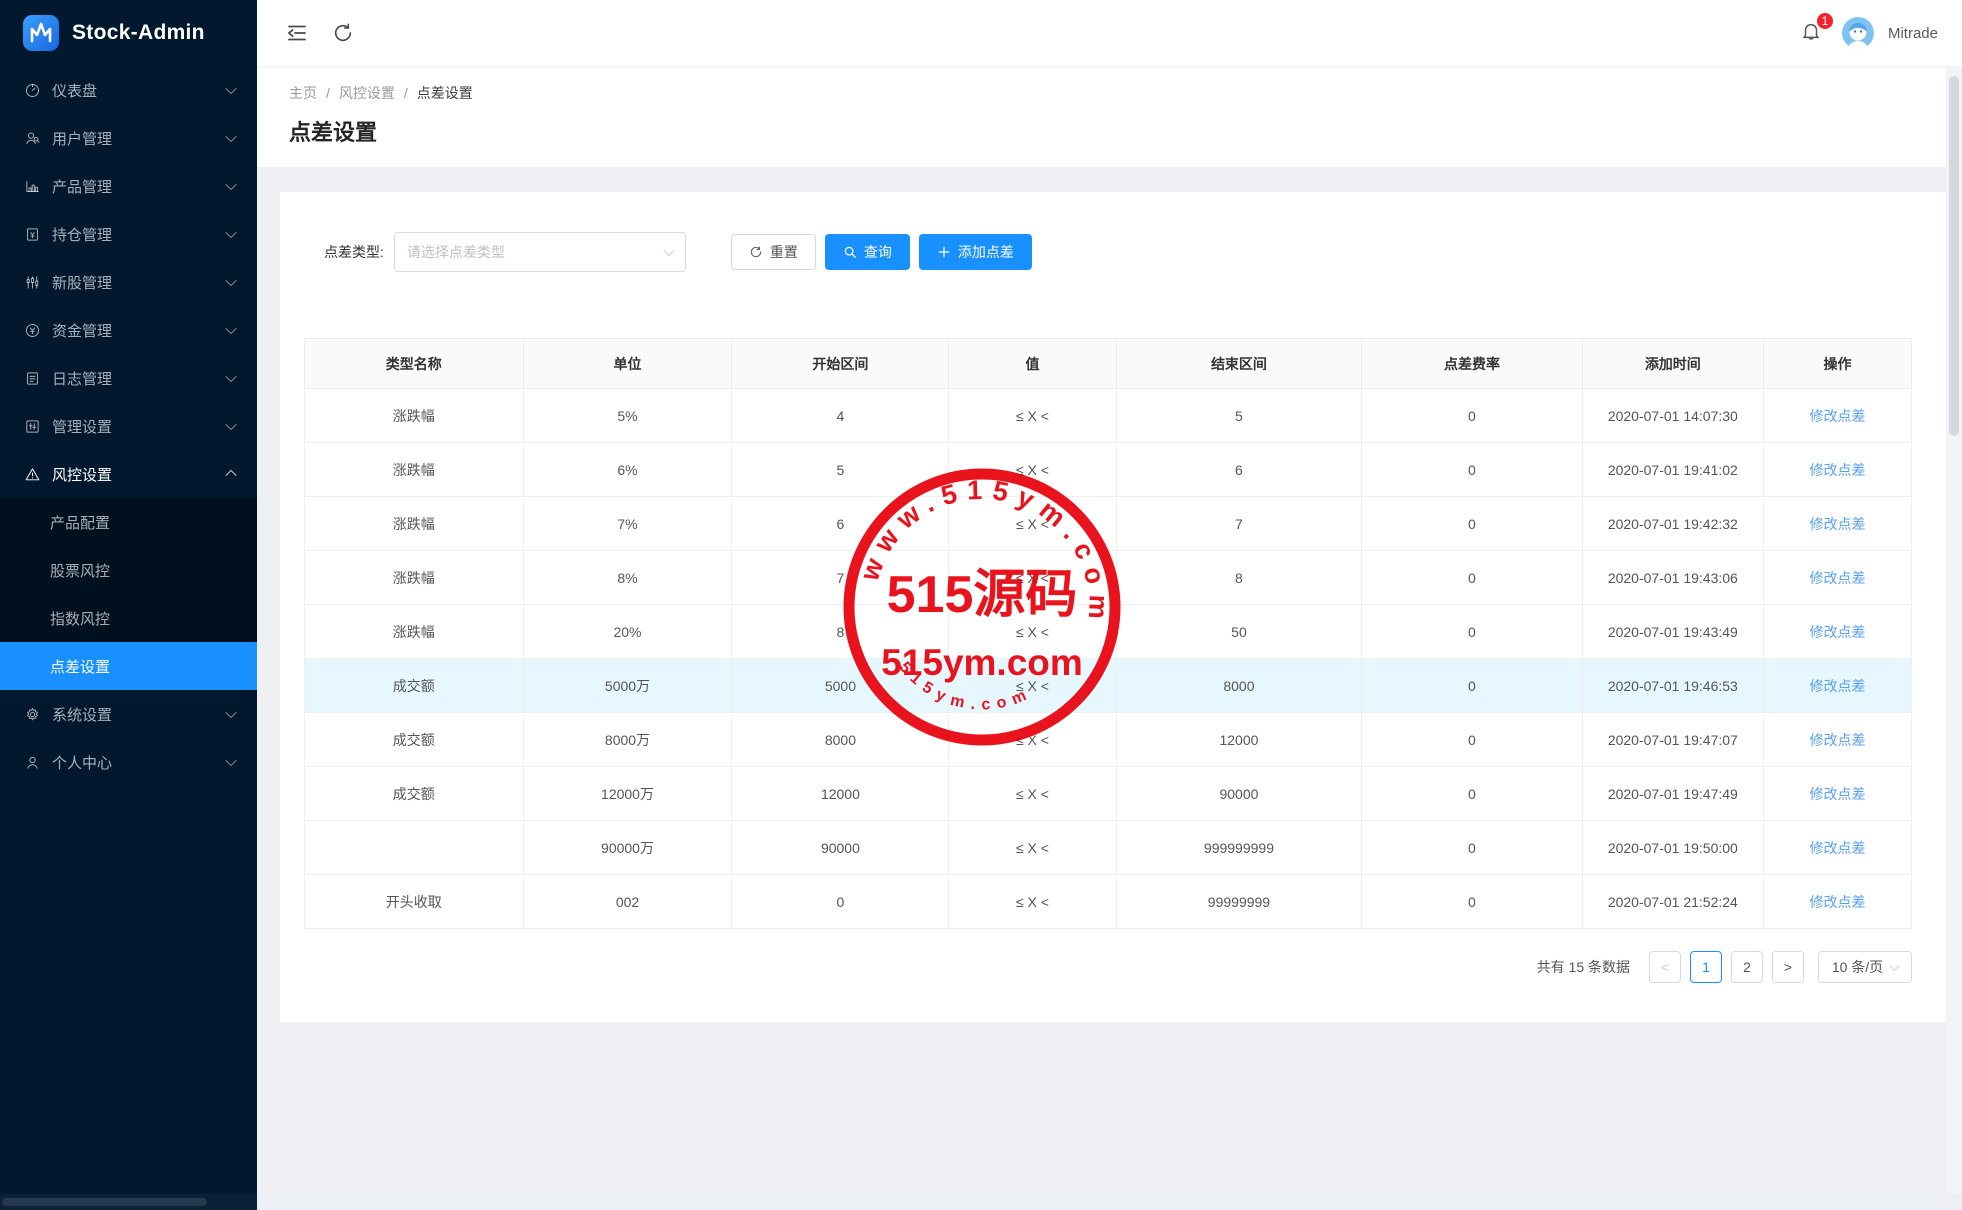  Describe the element at coordinates (1239, 577) in the screenshot. I see `cell-end-range: 8` at that location.